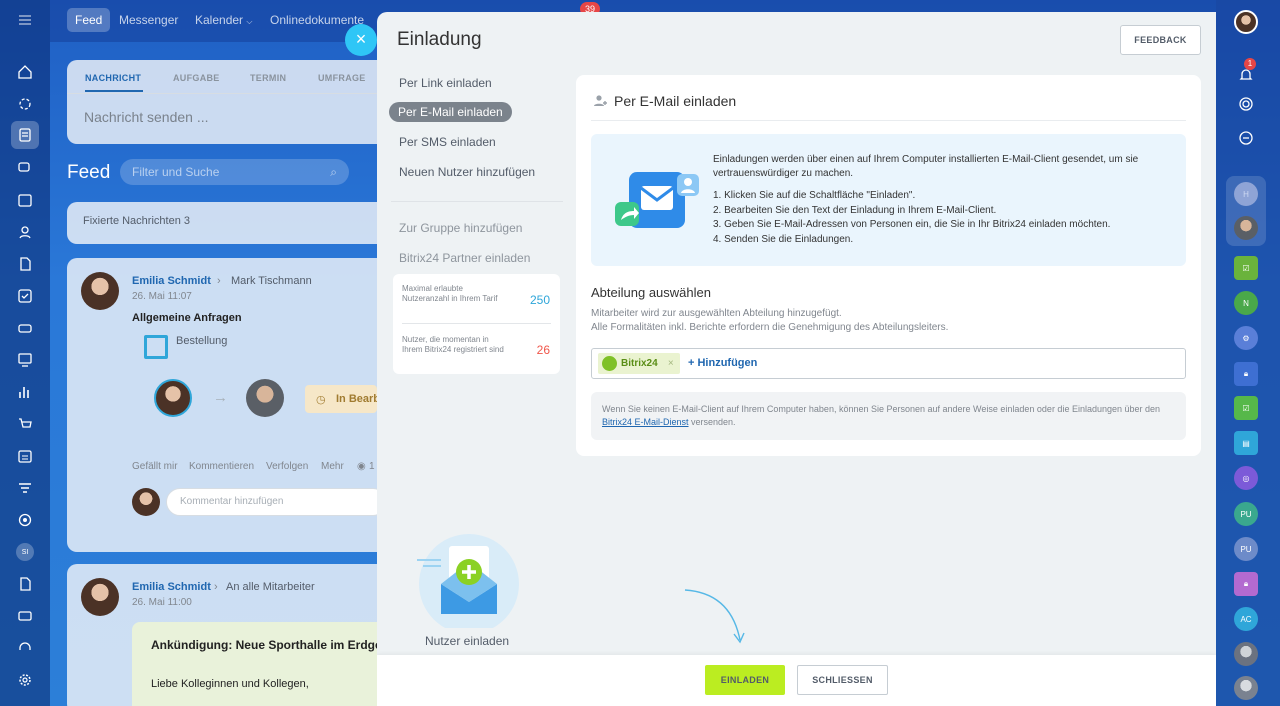  I want to click on drive-icon, so click(25, 328).